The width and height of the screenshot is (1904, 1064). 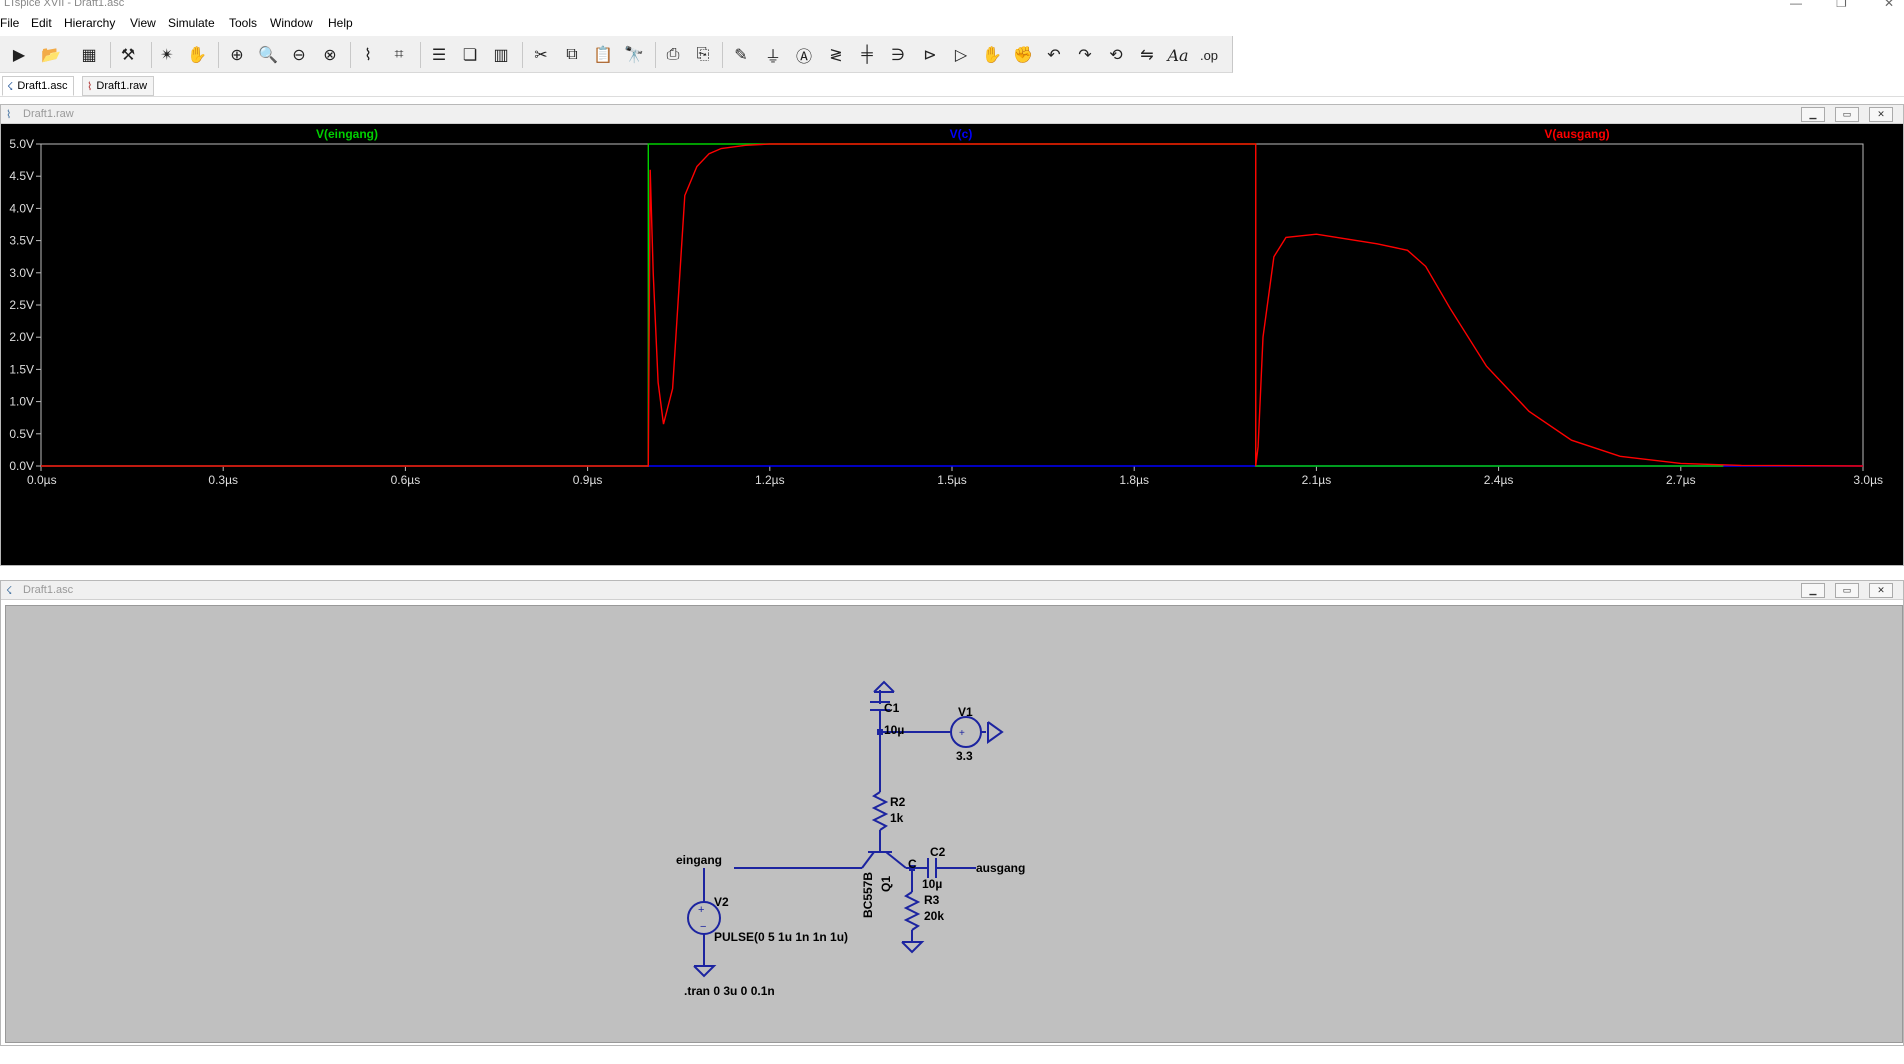 What do you see at coordinates (913, 947) in the screenshot?
I see `r3-ground-symbol` at bounding box center [913, 947].